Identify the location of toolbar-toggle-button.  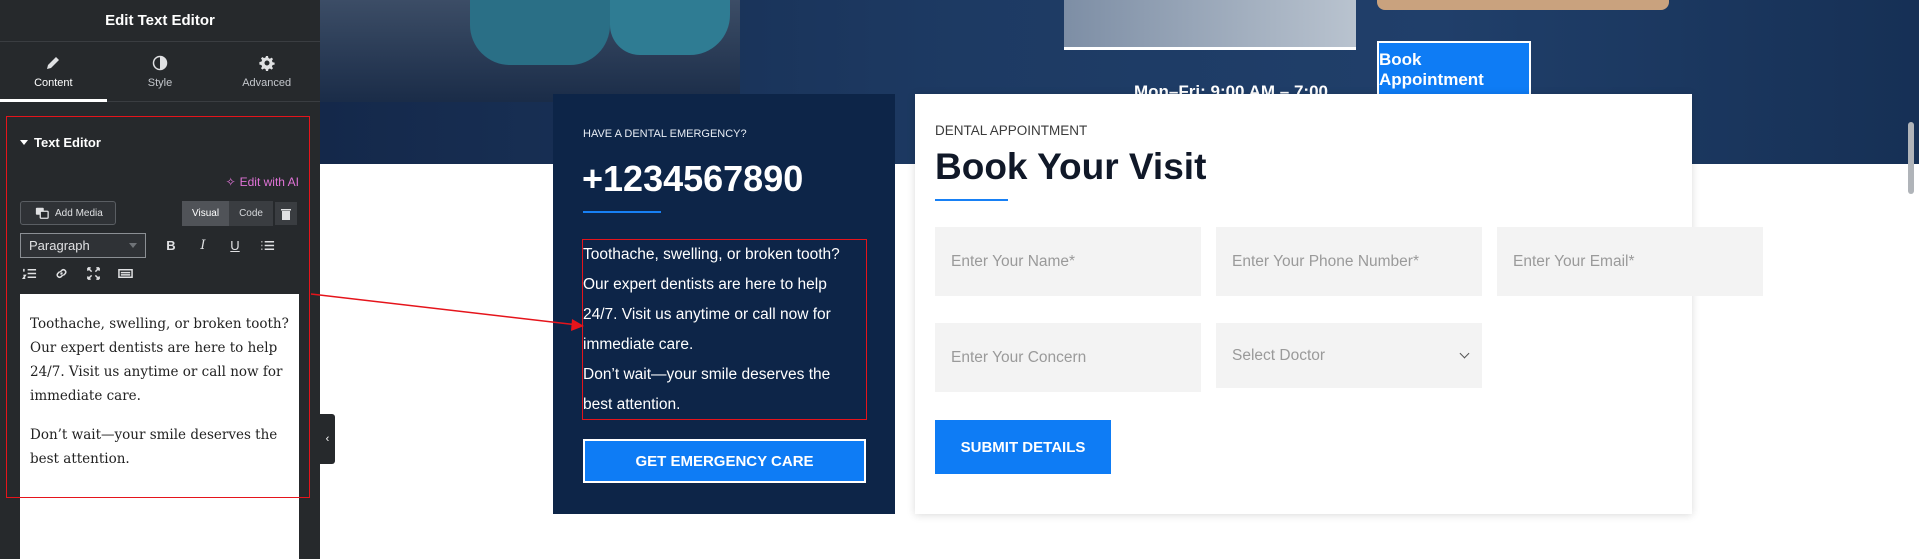
(125, 273).